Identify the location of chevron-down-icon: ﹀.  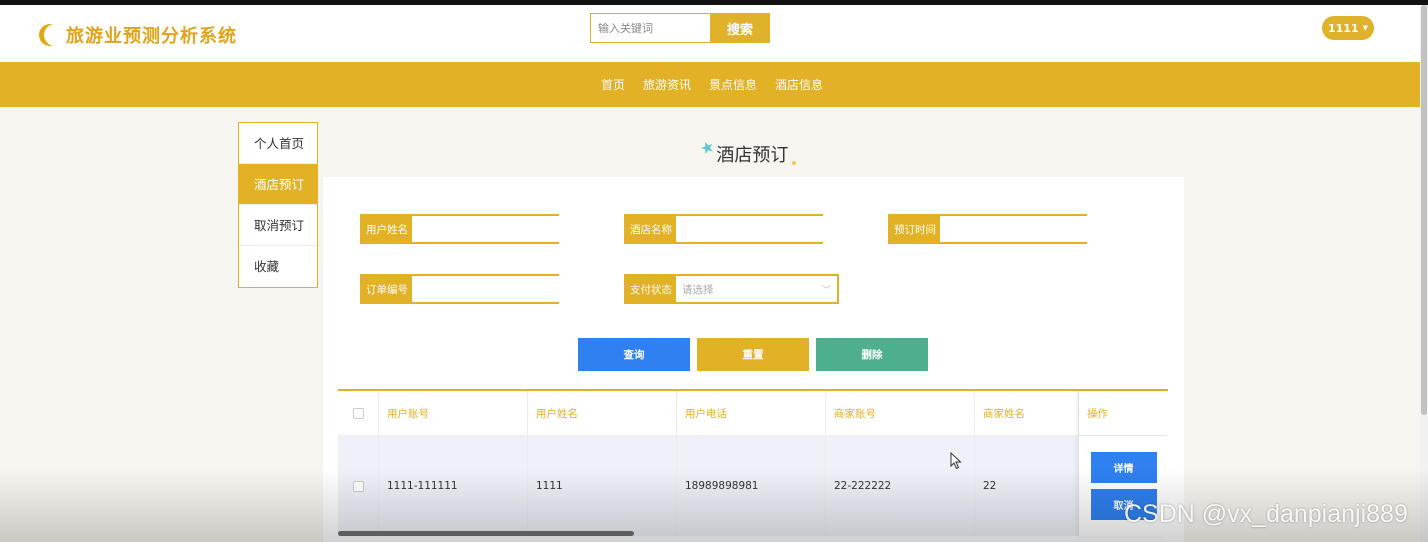
(826, 290).